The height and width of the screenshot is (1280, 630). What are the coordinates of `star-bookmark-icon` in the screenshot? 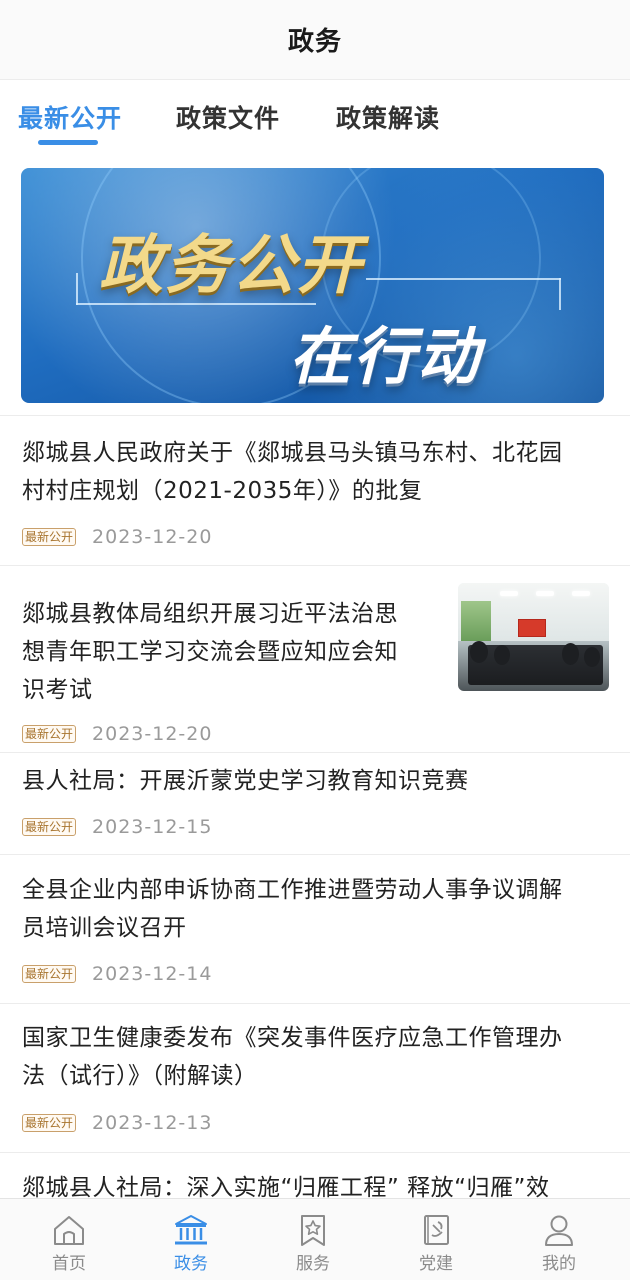 It's located at (313, 1230).